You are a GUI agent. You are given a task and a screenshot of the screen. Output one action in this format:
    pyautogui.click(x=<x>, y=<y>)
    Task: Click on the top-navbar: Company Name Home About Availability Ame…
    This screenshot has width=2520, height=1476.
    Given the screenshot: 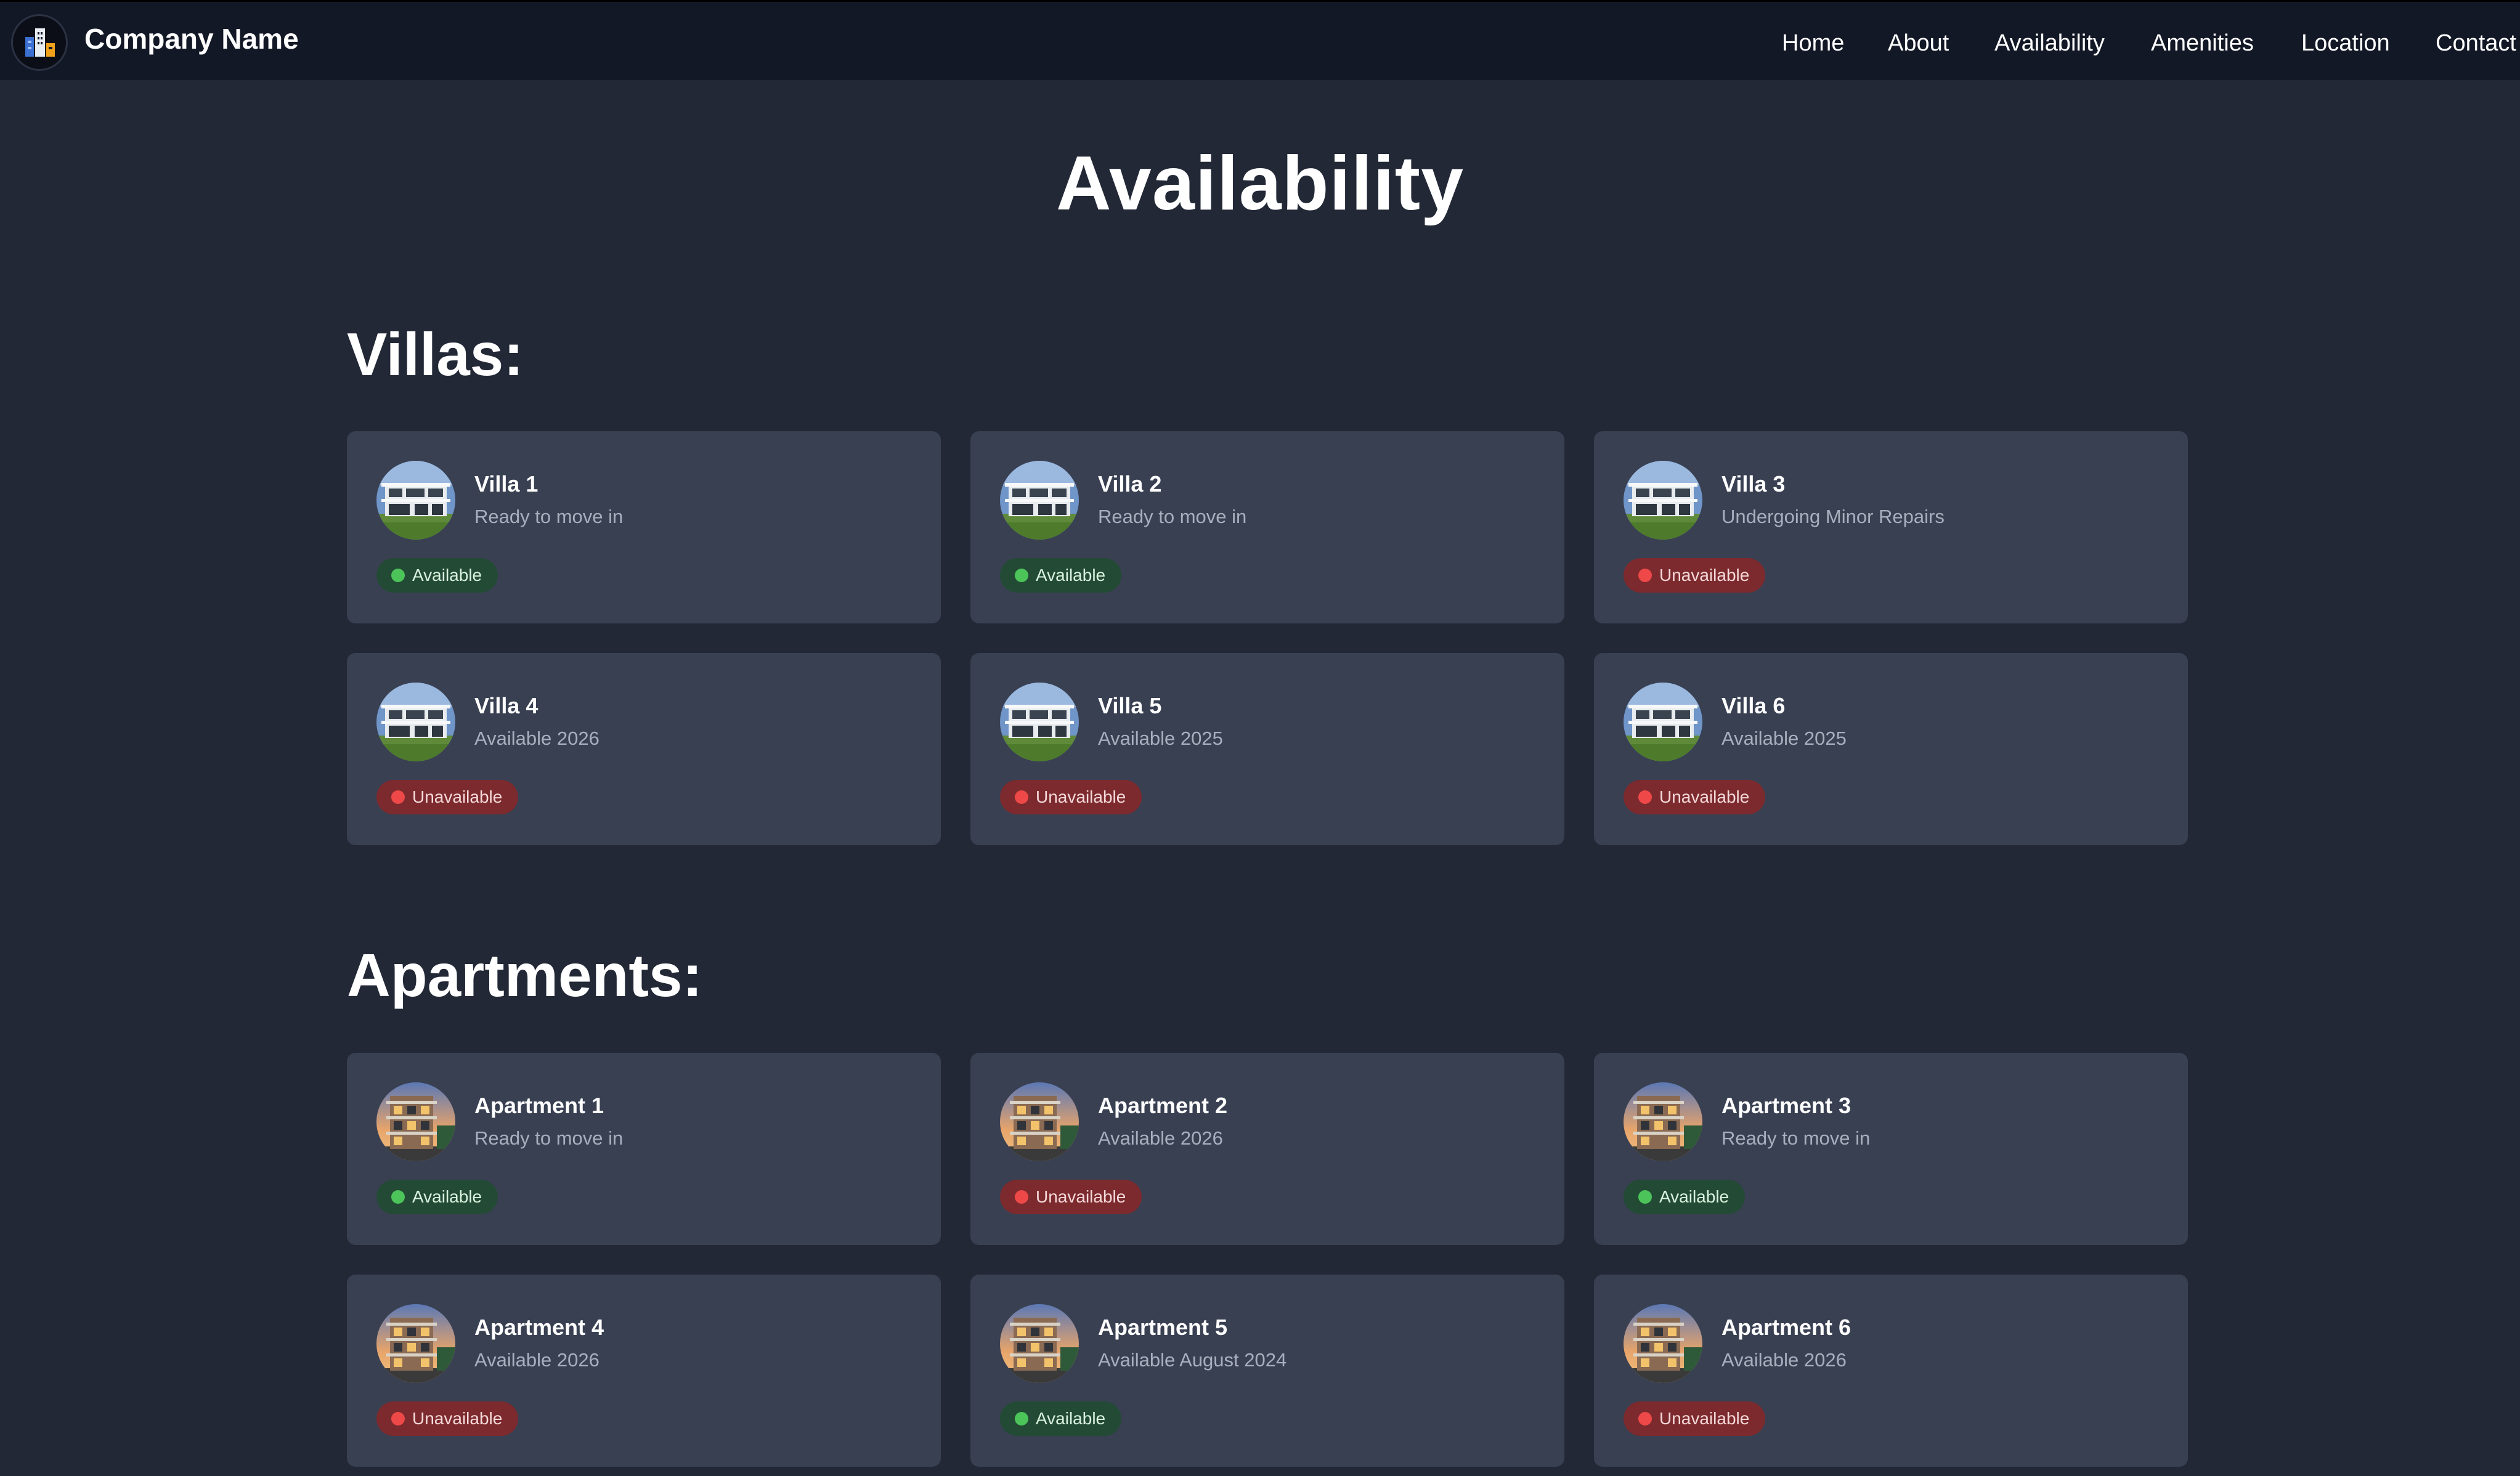 What is the action you would take?
    pyautogui.click(x=1260, y=40)
    